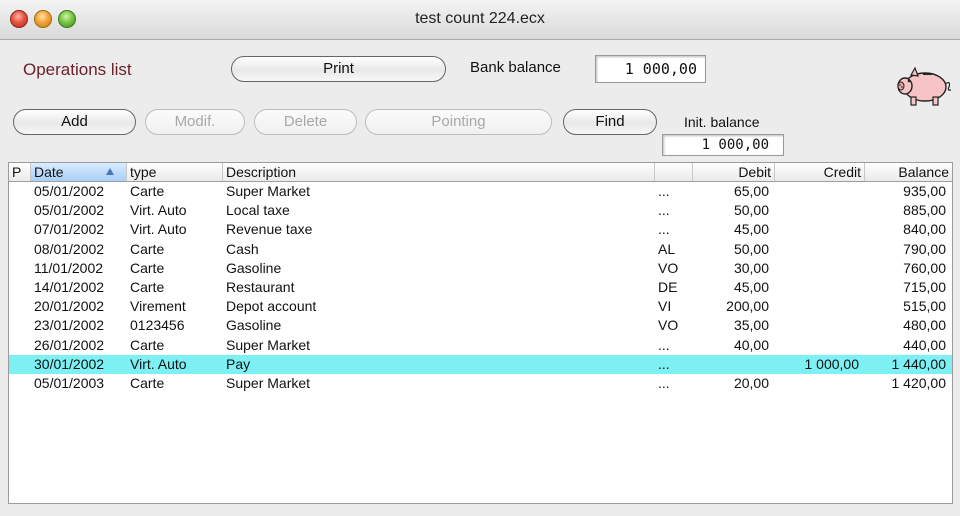 The image size is (960, 516). I want to click on column-header-debit: Debit, so click(734, 172).